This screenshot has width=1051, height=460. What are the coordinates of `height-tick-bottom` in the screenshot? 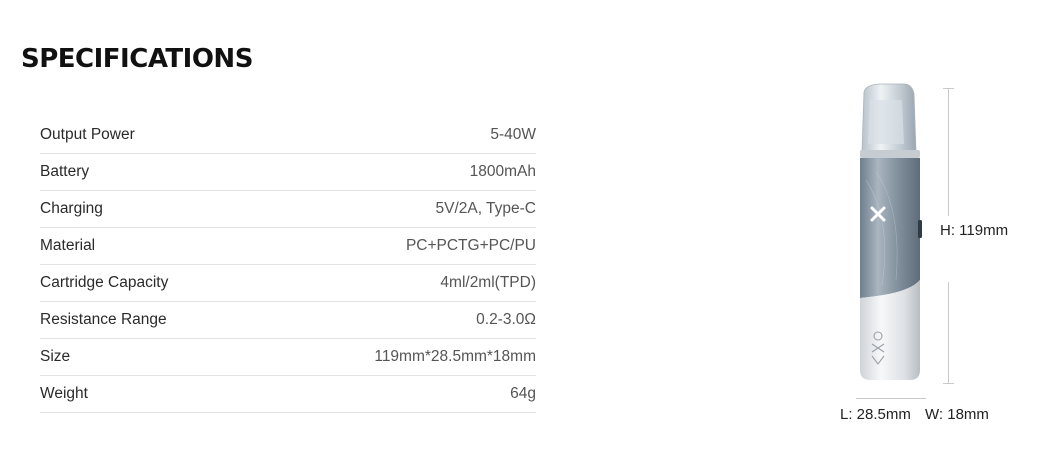 It's located at (948, 383).